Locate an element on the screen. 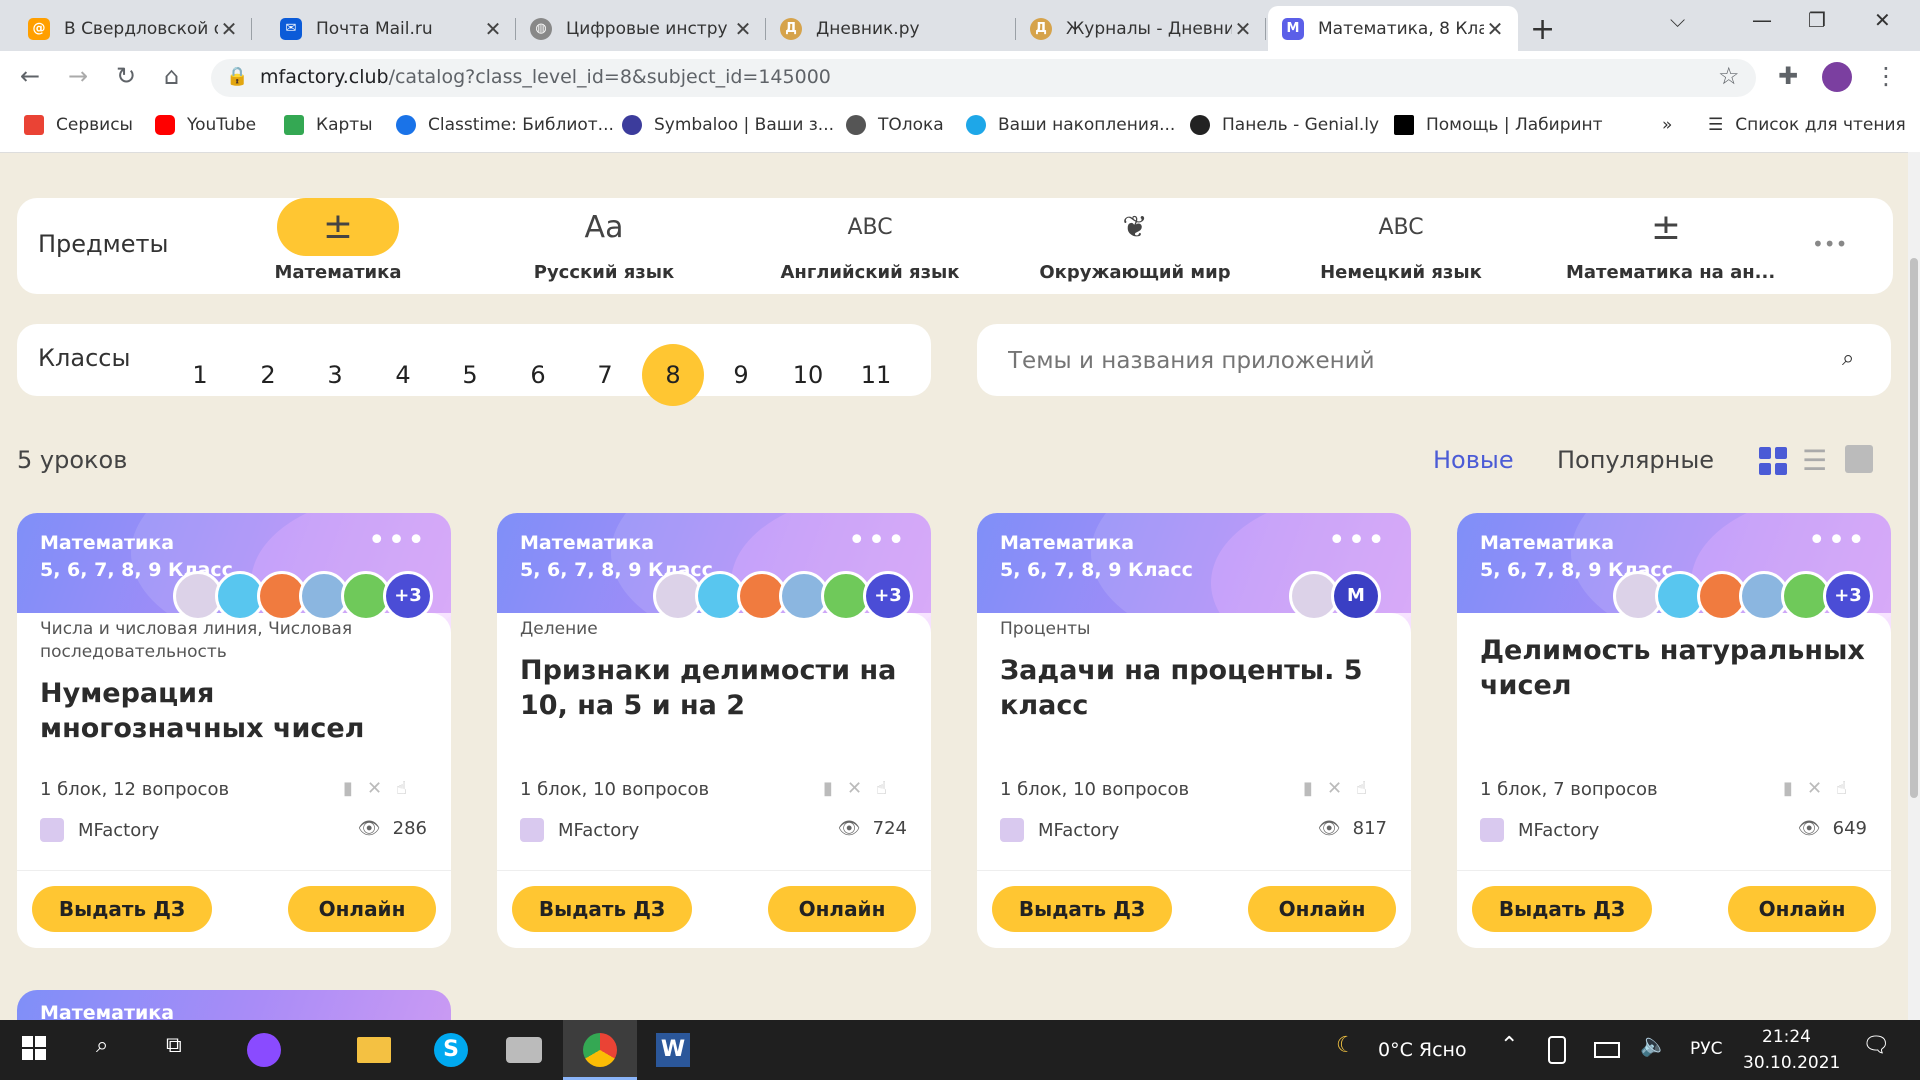  class-1-button: 1 is located at coordinates (200, 375).